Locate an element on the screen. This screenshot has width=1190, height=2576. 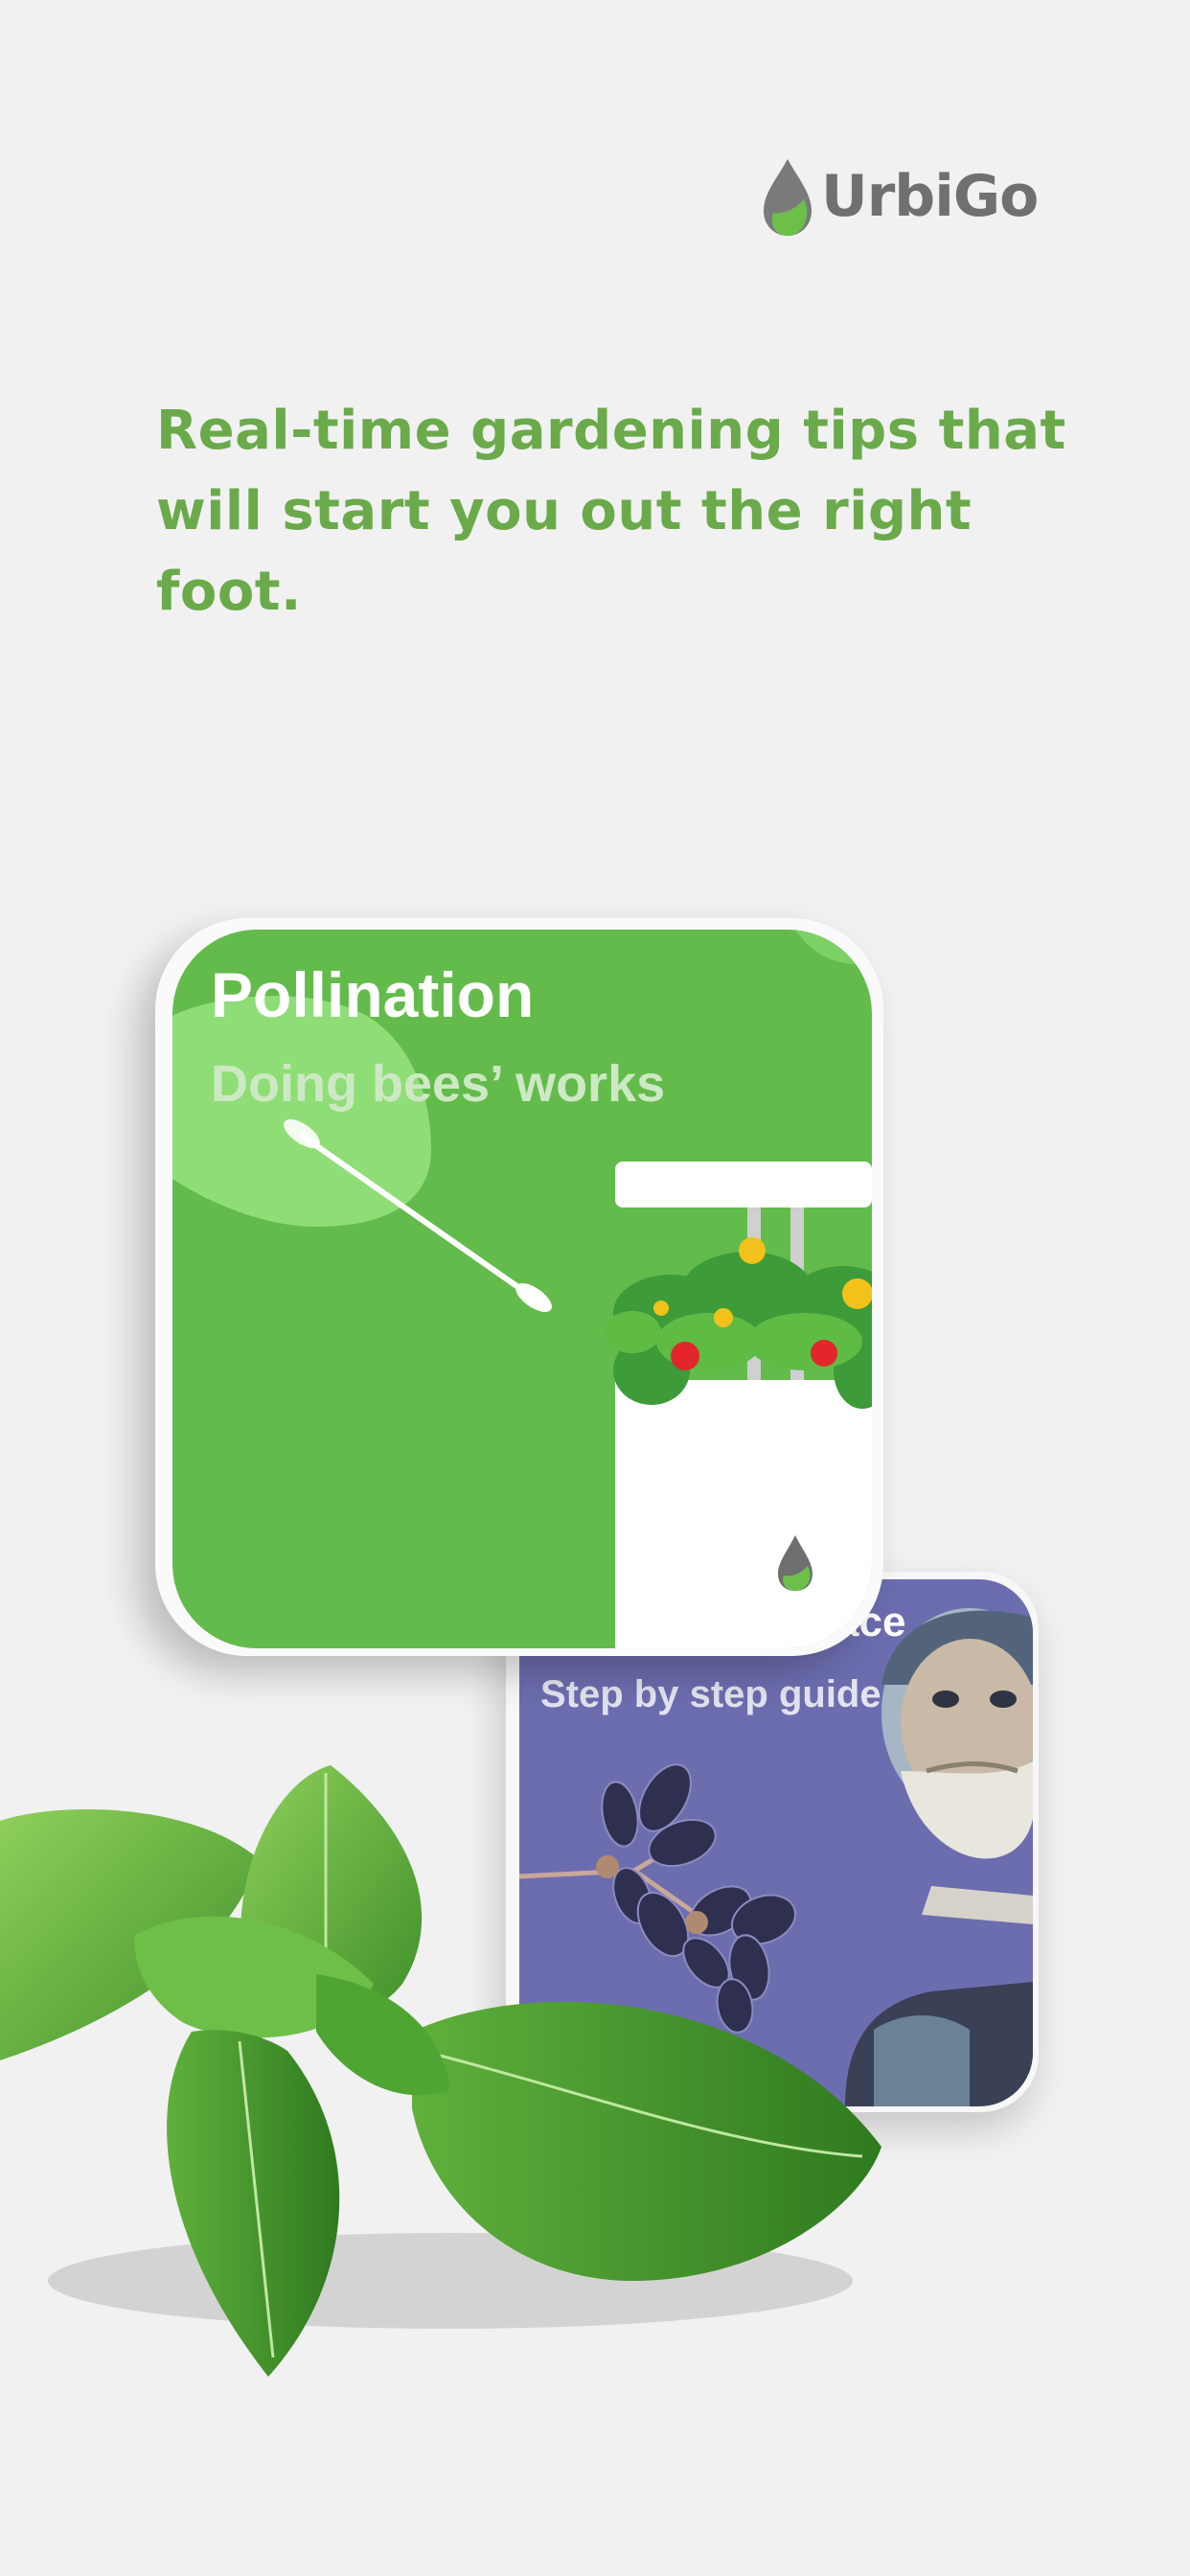
guide-card-subtitle: Step by step guide is located at coordinates (711, 1694).